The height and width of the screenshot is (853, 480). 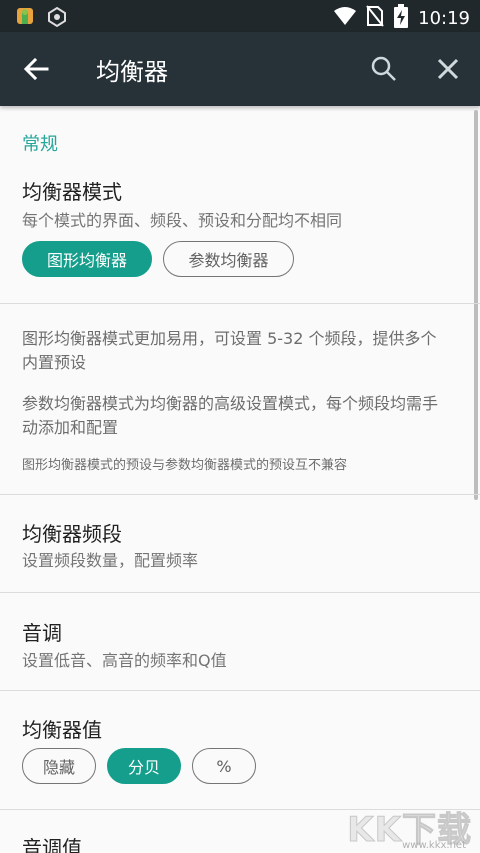 I want to click on no-sim-icon, so click(x=375, y=18).